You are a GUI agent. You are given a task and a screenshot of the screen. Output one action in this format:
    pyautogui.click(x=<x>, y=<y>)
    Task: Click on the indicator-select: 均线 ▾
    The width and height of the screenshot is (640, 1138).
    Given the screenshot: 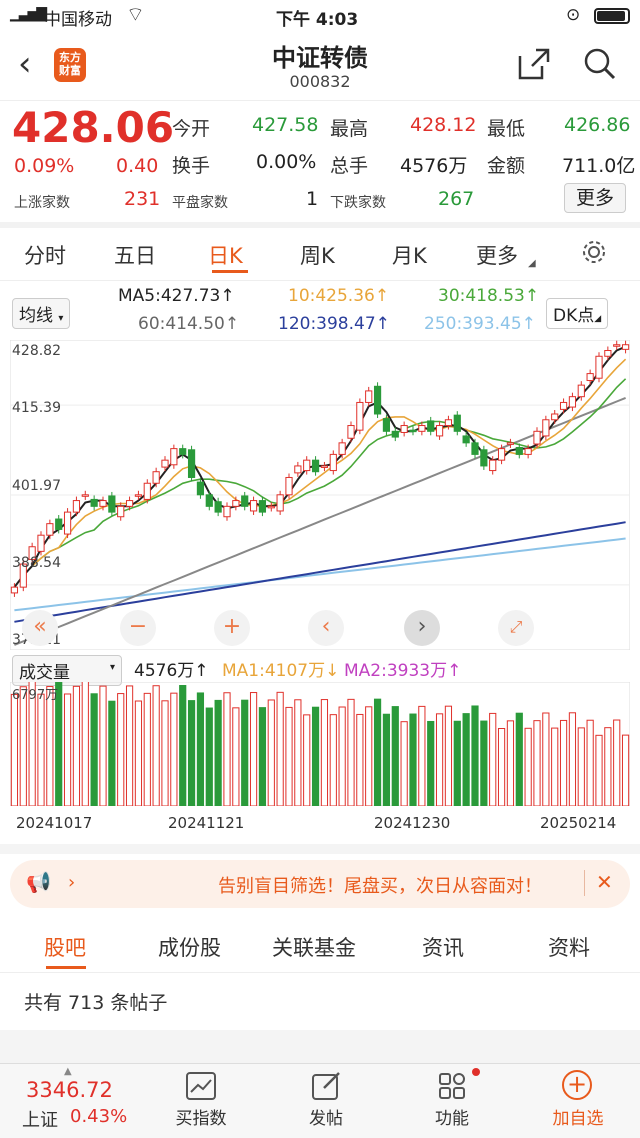 What is the action you would take?
    pyautogui.click(x=41, y=313)
    